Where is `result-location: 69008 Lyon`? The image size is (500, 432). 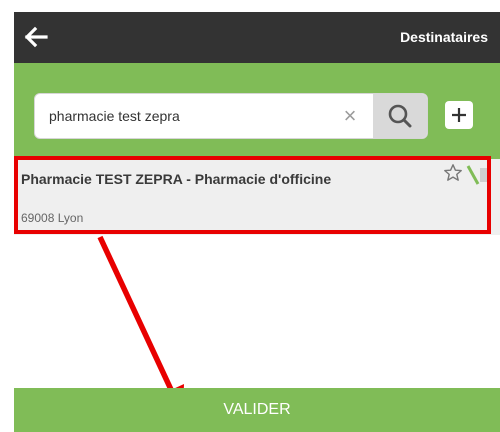
result-location: 69008 Lyon is located at coordinates (52, 218).